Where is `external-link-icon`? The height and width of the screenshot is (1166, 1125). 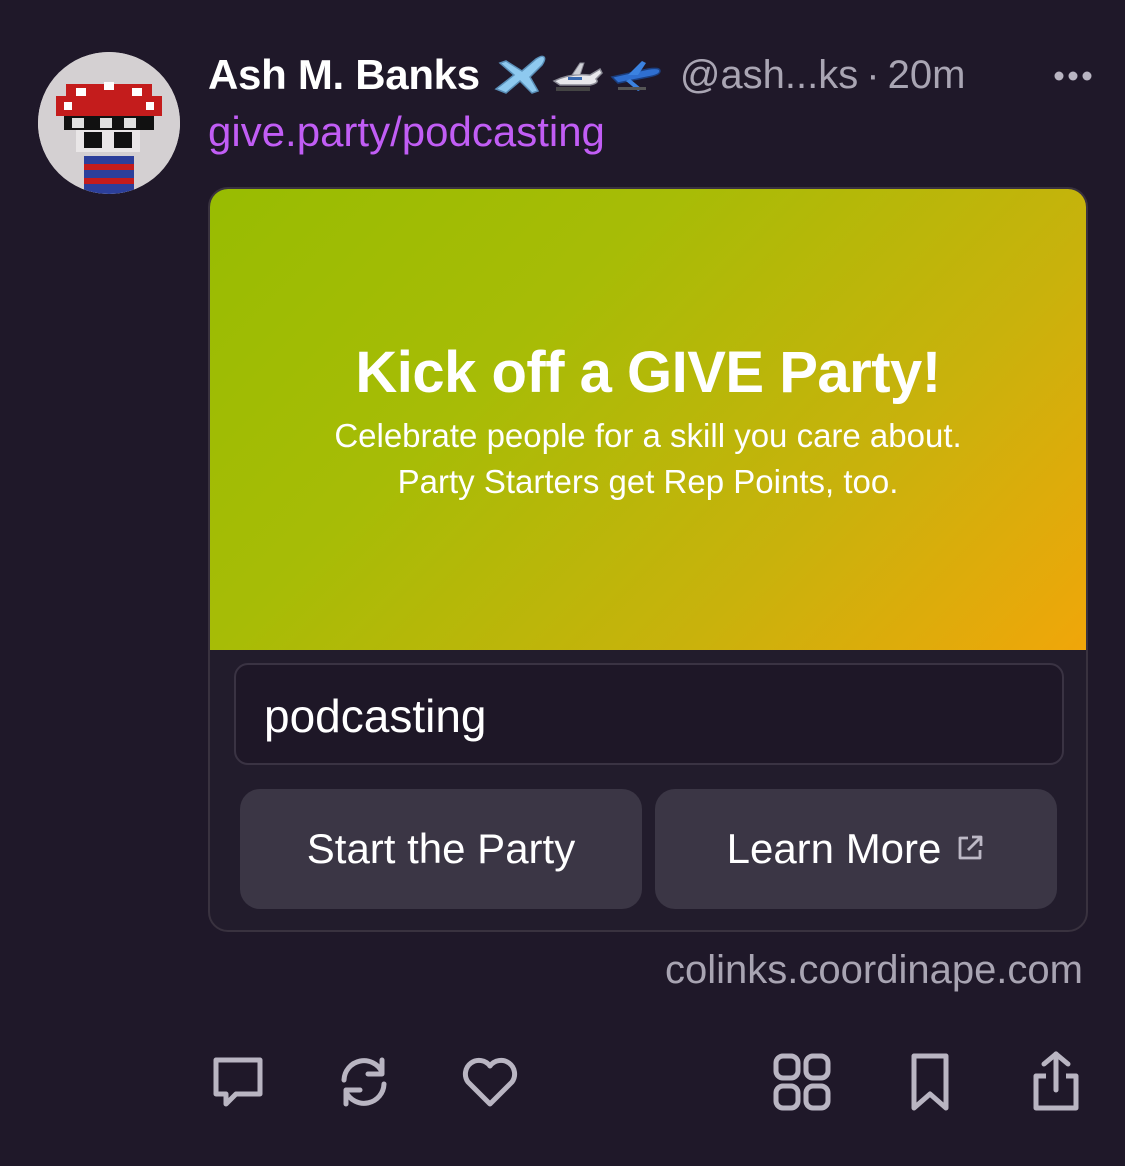 external-link-icon is located at coordinates (970, 849).